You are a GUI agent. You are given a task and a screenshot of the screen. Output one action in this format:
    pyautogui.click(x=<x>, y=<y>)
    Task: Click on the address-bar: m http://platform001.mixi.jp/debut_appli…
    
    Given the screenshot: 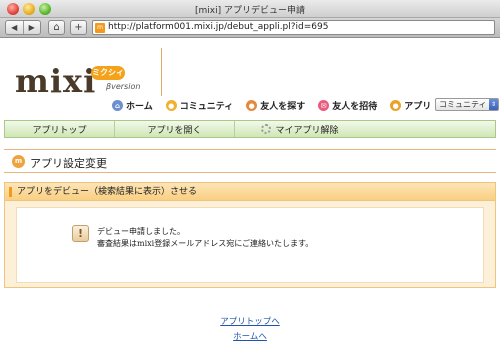 What is the action you would take?
    pyautogui.click(x=293, y=27)
    